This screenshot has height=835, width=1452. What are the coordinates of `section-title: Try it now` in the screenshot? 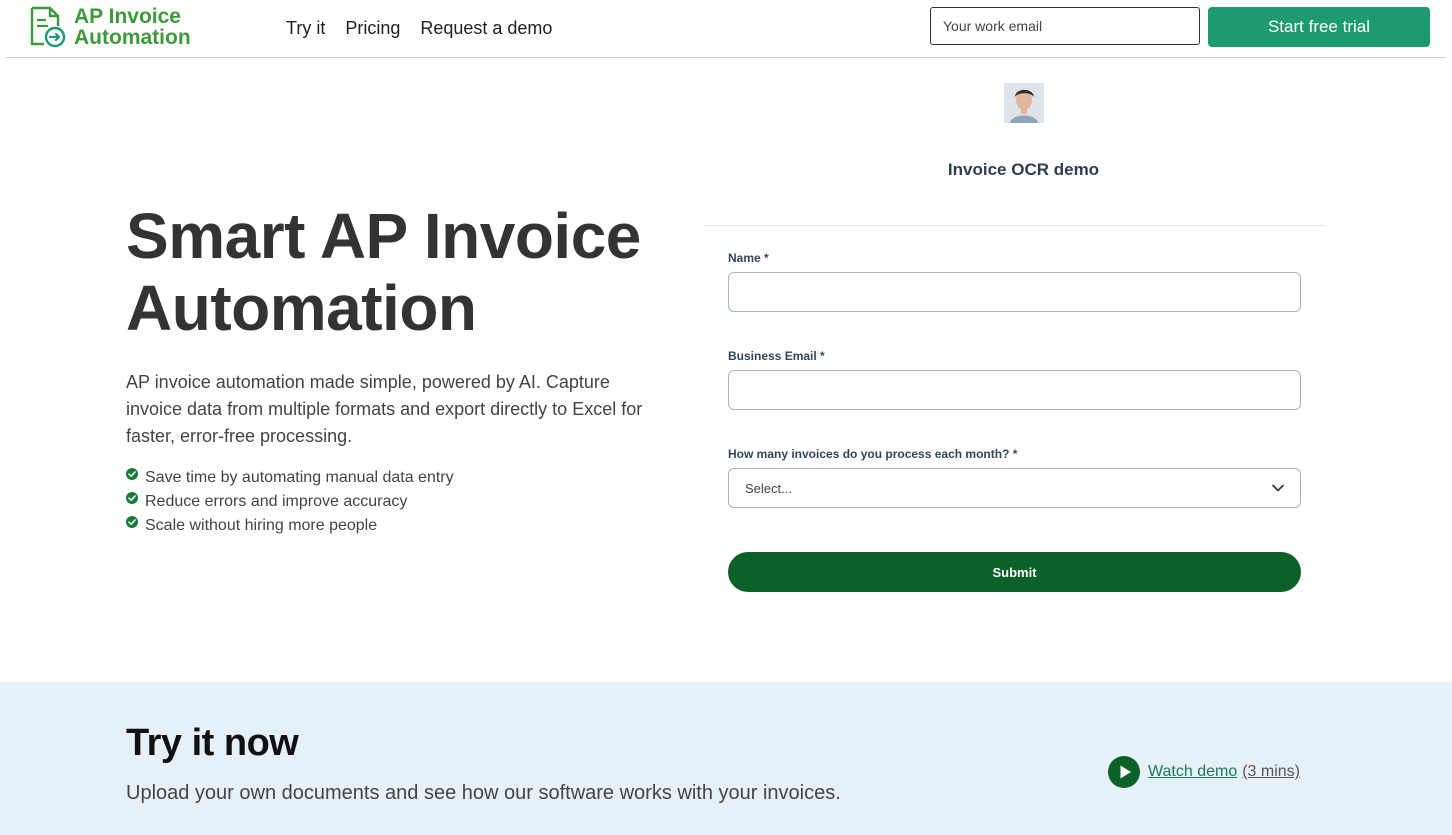 It's located at (212, 743).